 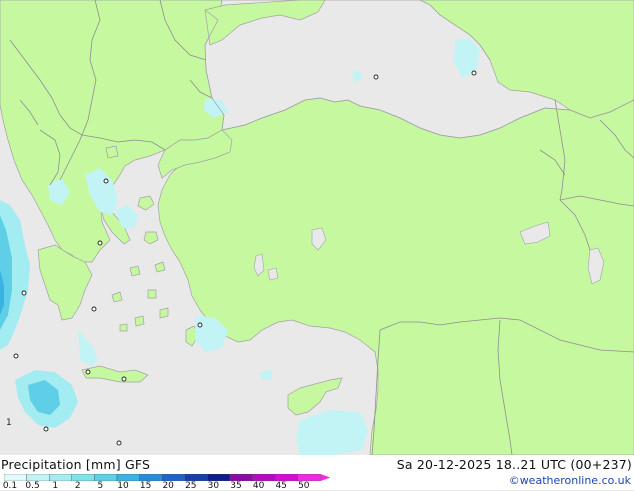 What do you see at coordinates (514, 464) in the screenshot?
I see `forecast-time: Sa 20-12-2025 18..21 UTC (00+237)` at bounding box center [514, 464].